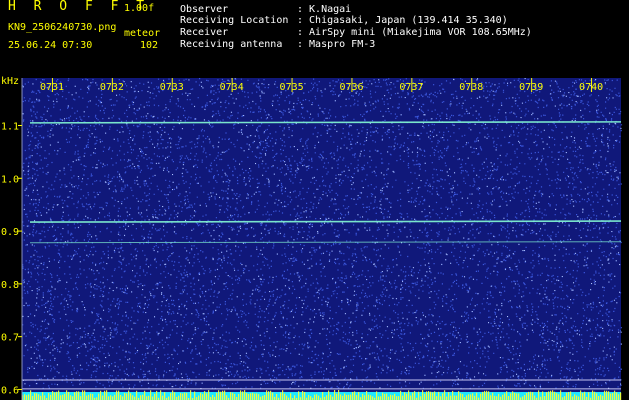 The height and width of the screenshot is (400, 629). I want to click on y-tick-label: 0.9, so click(10, 232).